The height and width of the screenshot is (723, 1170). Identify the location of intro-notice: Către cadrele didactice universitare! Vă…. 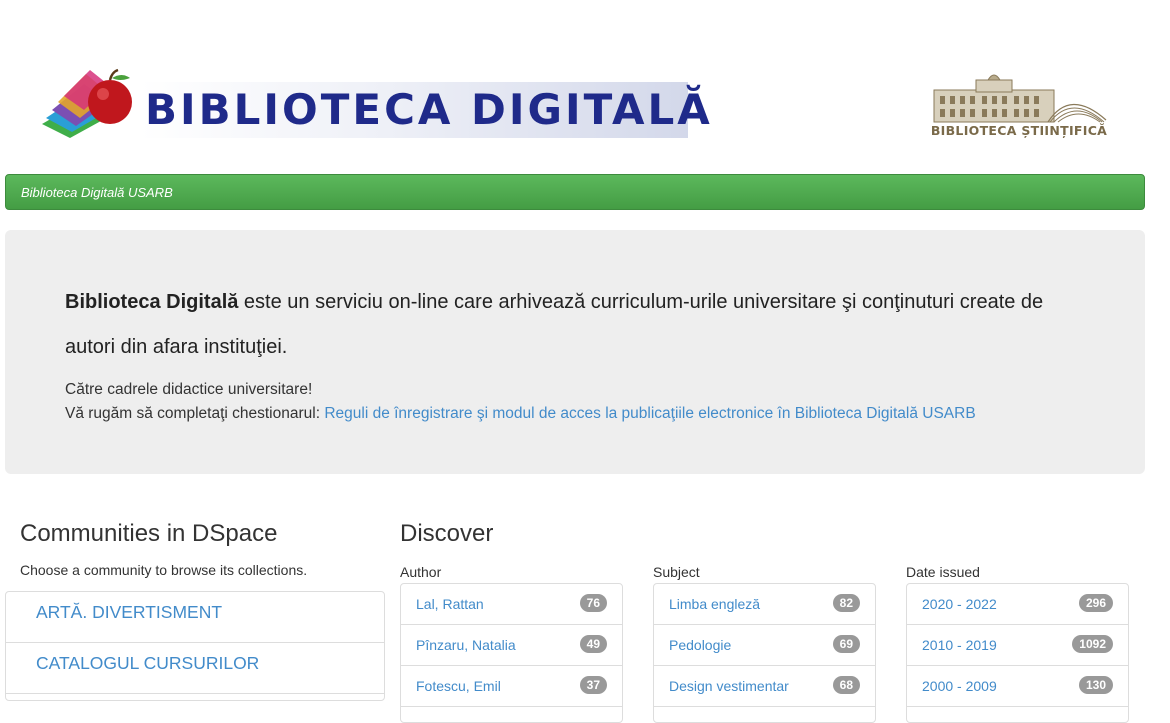
(595, 402).